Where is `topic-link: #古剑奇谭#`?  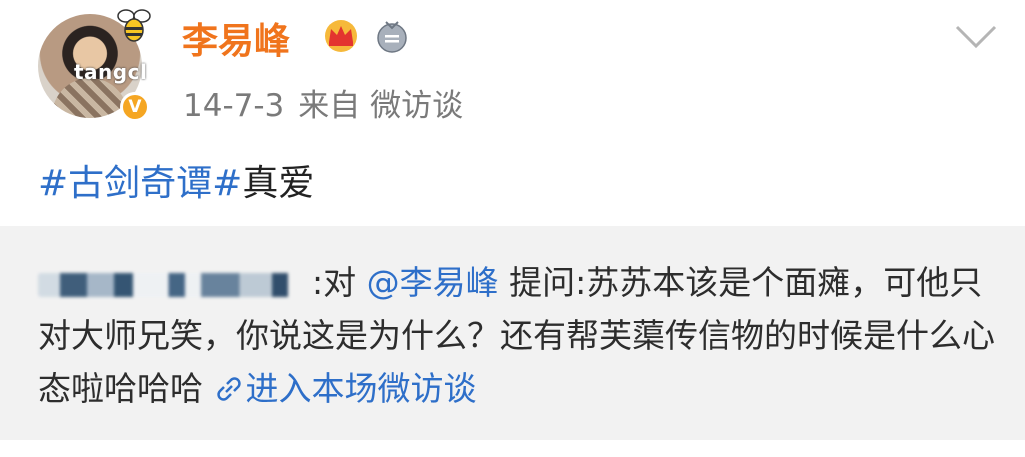
topic-link: #古剑奇谭# is located at coordinates (140, 183).